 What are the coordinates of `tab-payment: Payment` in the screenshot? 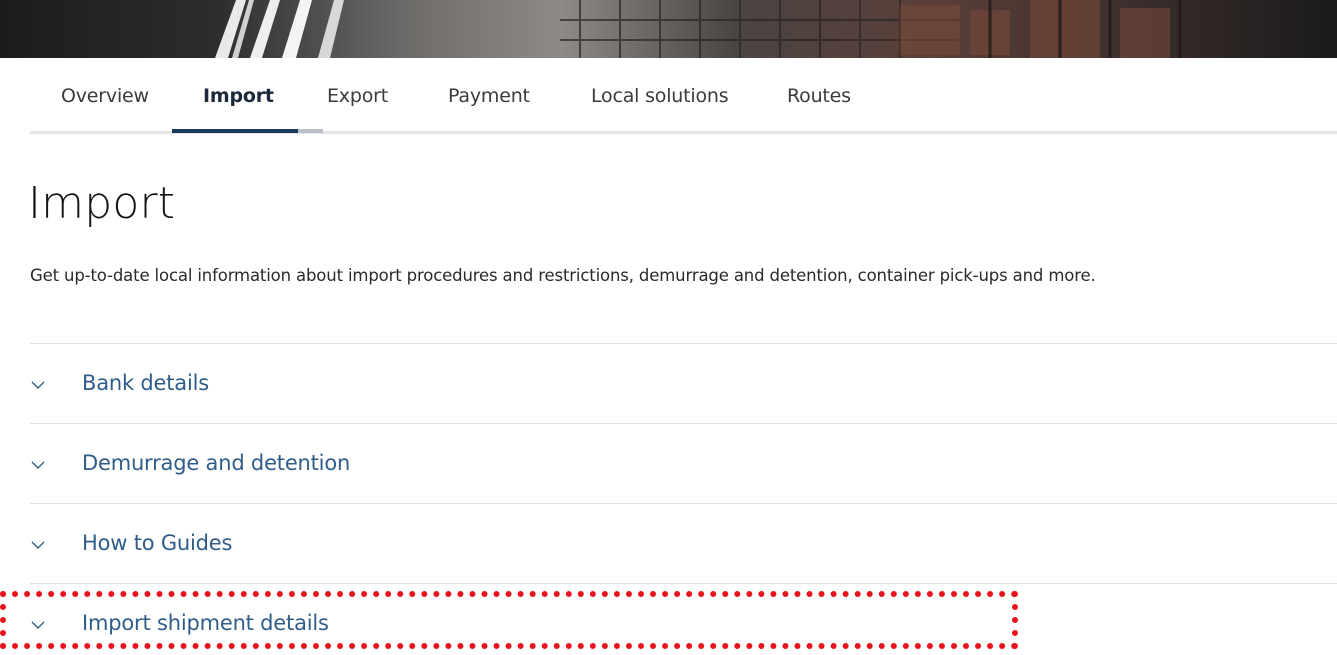 It's located at (489, 96).